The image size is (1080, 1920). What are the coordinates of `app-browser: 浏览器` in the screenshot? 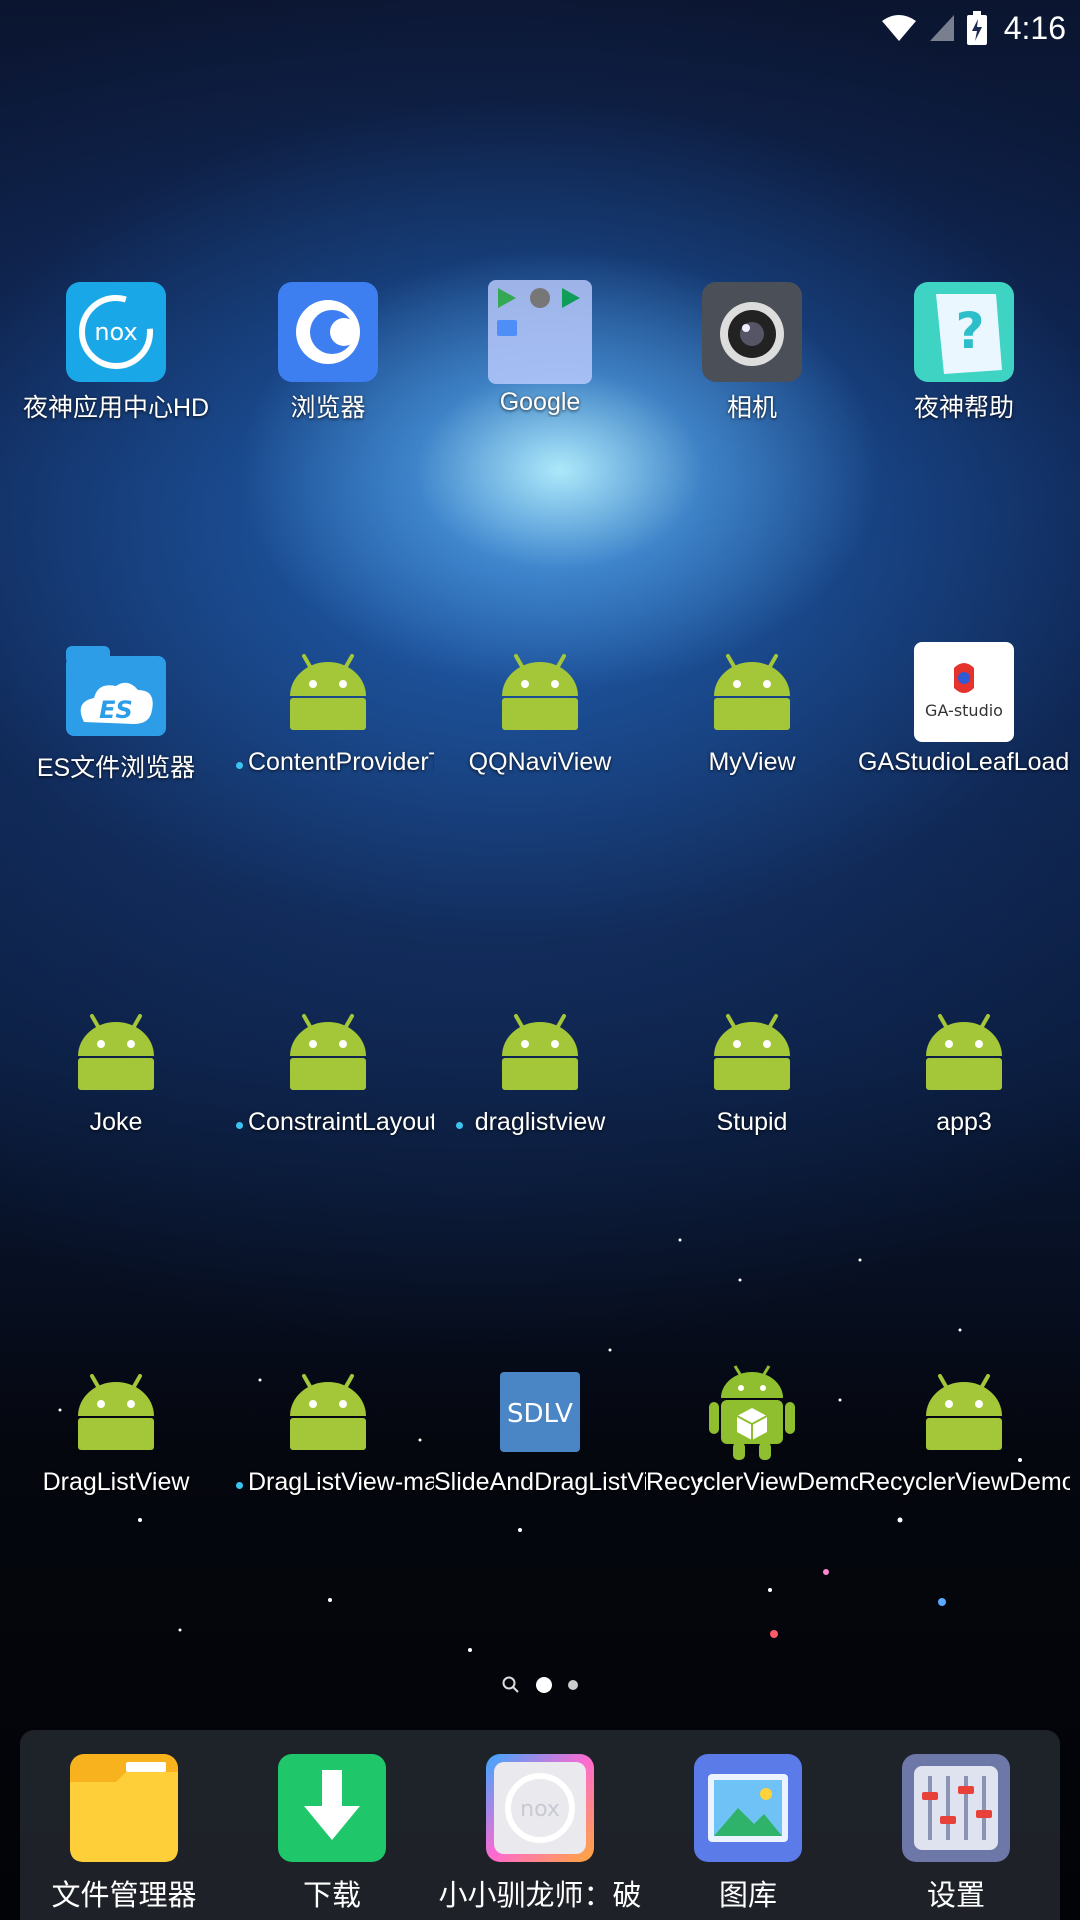 It's located at (328, 360).